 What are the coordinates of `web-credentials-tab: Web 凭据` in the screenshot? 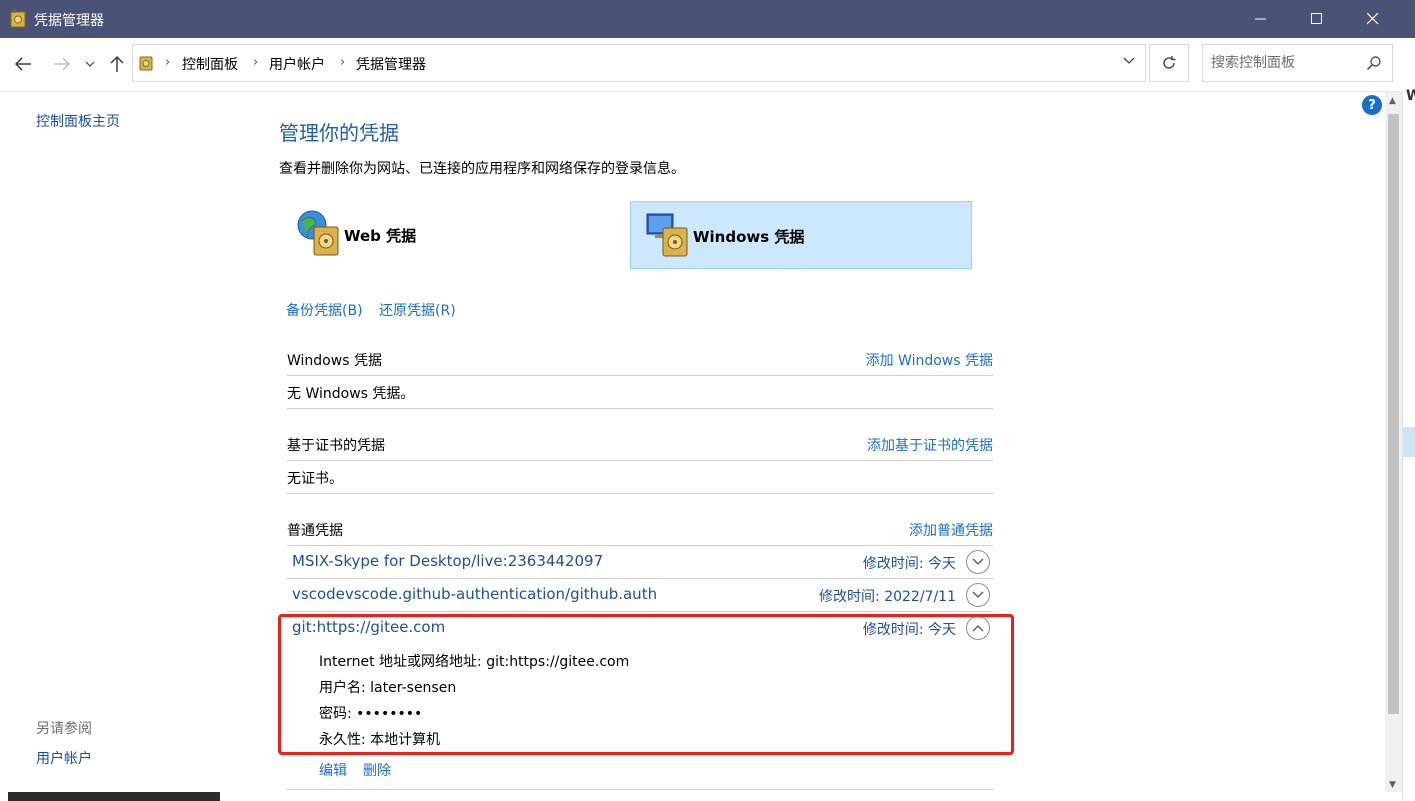 It's located at (453, 235).